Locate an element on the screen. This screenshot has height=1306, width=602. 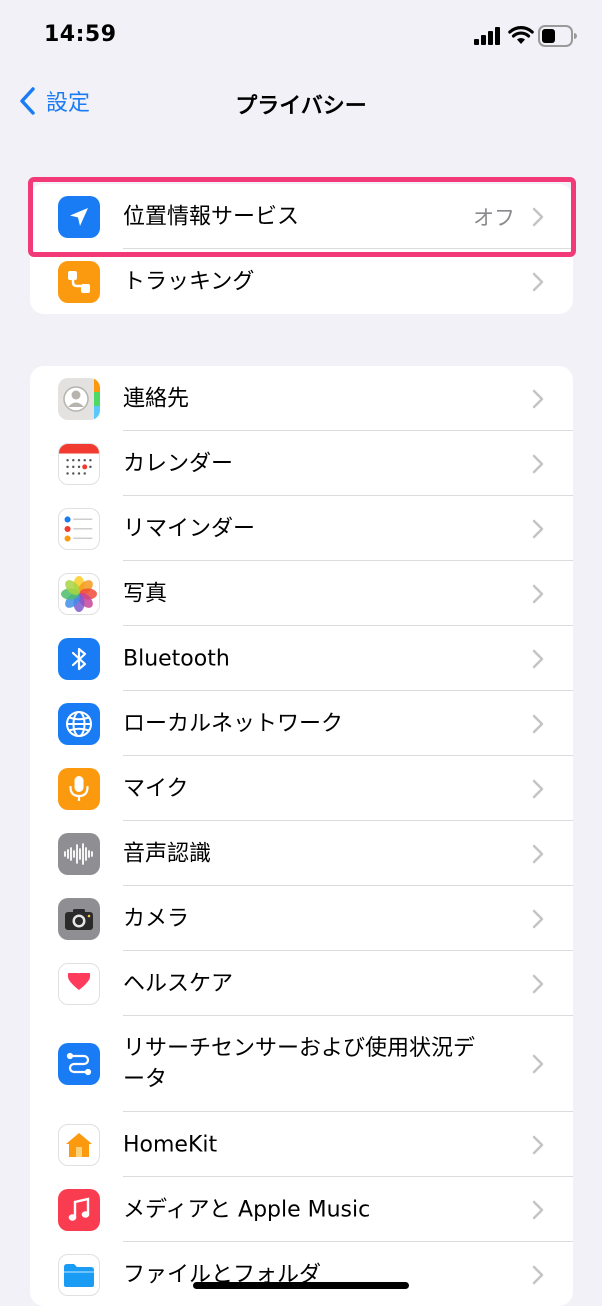
navigation-bar: 設定 プライバシー is located at coordinates (301, 102).